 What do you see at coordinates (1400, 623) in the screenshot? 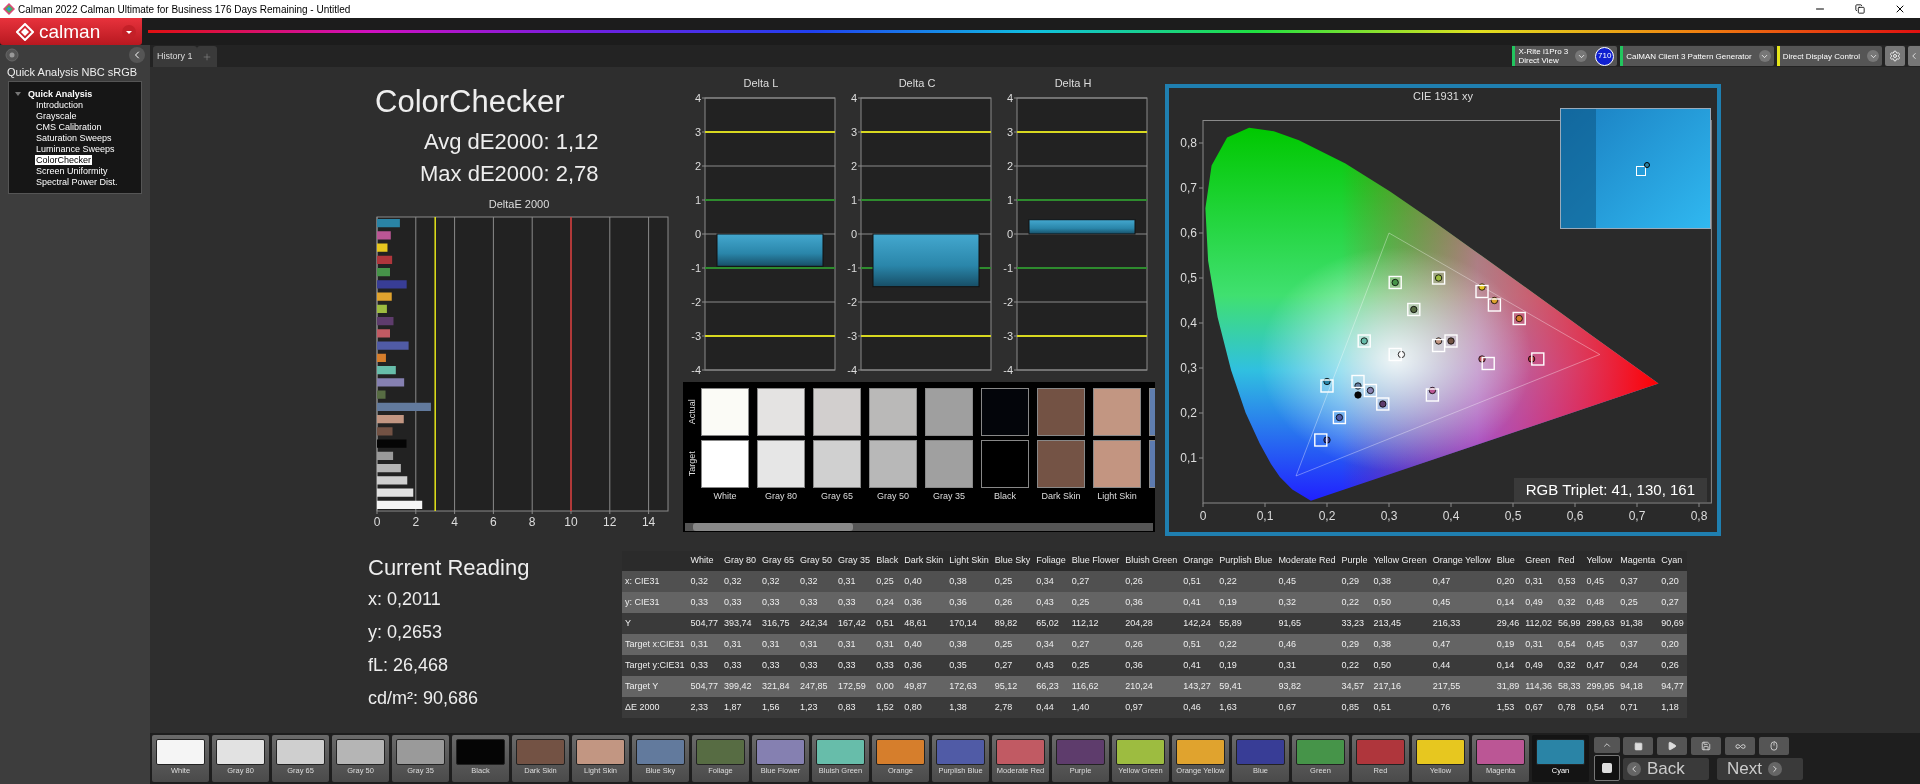
I see `table-cell: 213,45` at bounding box center [1400, 623].